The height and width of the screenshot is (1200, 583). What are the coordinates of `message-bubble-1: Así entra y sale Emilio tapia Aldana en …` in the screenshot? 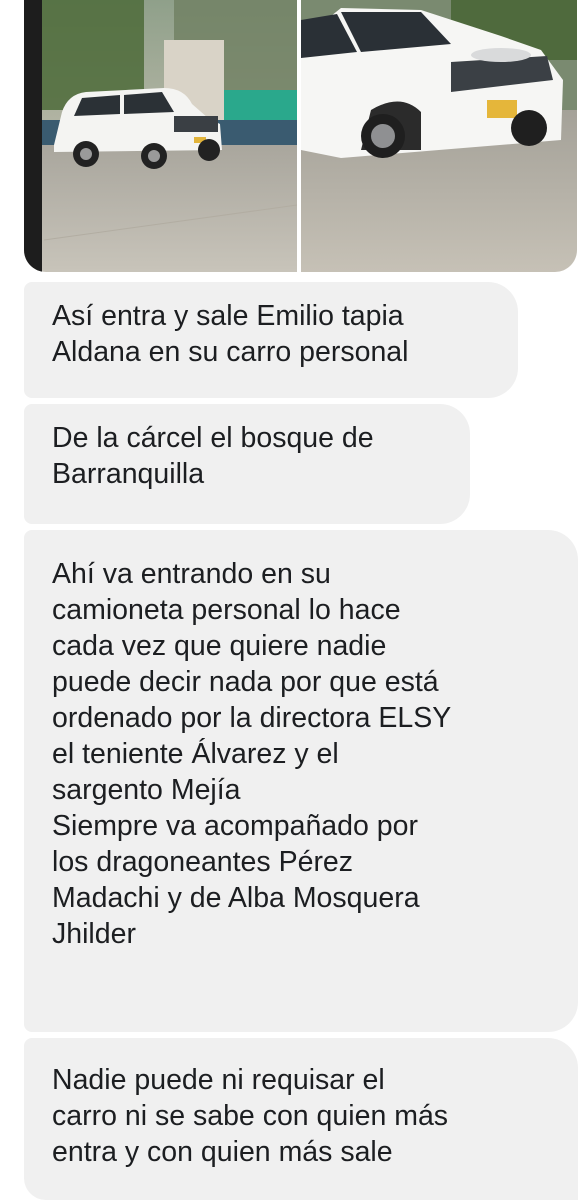 It's located at (271, 340).